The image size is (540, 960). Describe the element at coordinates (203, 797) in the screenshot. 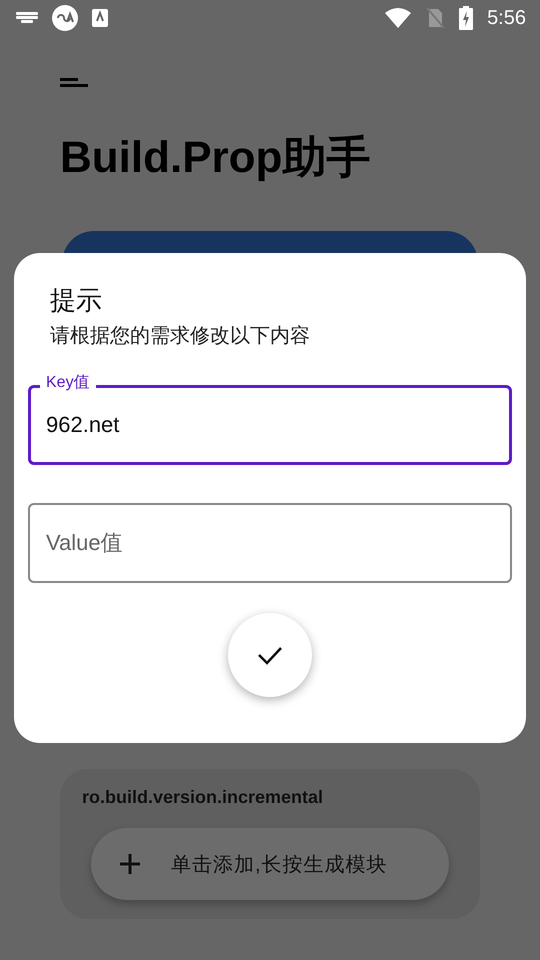

I see `property-key: ro.build.version.incremental` at that location.